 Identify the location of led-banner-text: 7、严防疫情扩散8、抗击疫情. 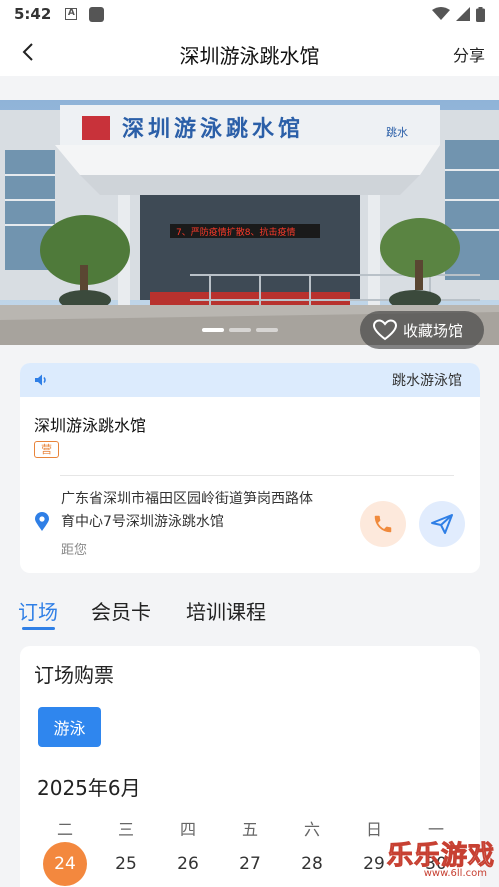
(235, 232).